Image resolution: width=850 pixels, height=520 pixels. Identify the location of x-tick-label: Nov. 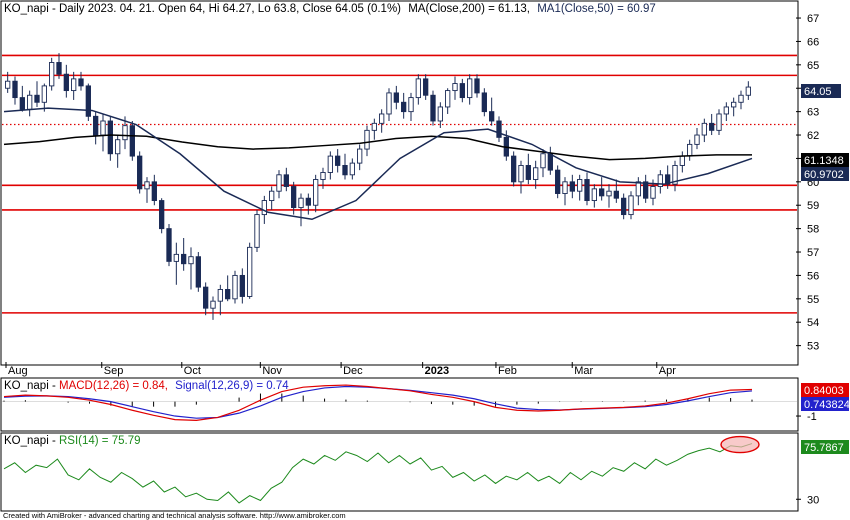
(272, 371).